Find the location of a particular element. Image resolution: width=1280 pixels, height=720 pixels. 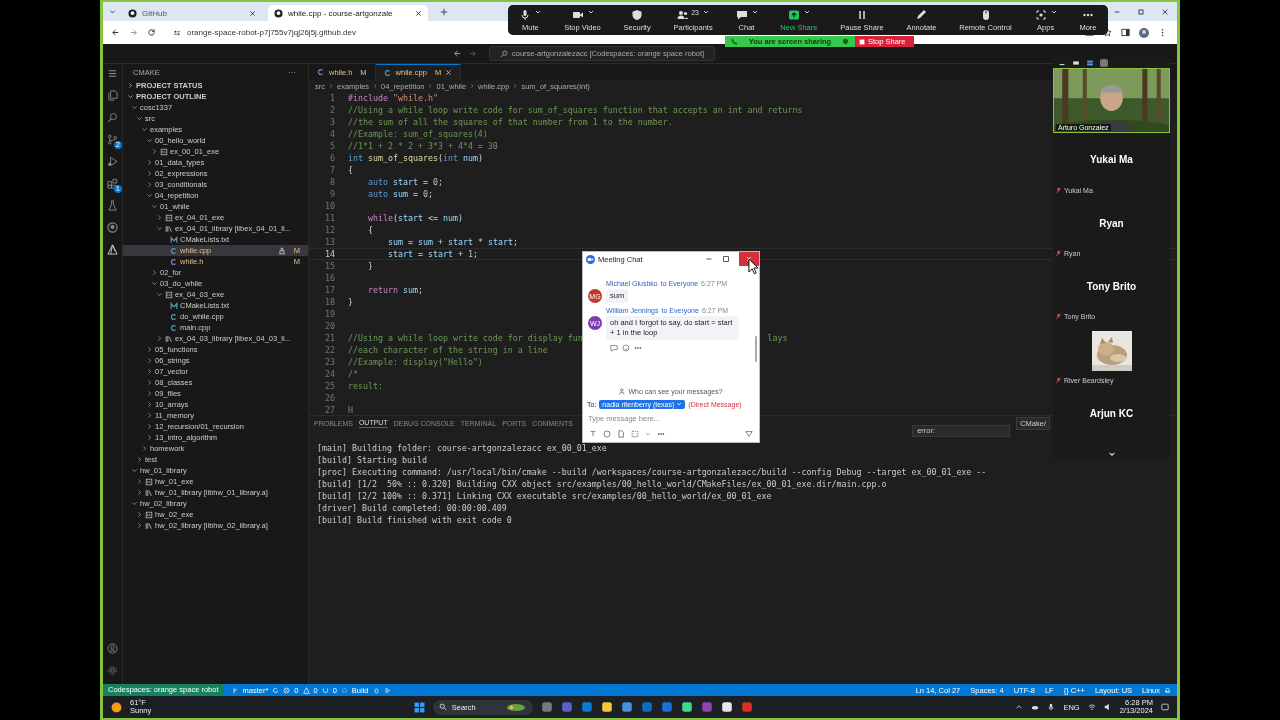

code-token: //each character of the string in a line is located at coordinates (448, 350).